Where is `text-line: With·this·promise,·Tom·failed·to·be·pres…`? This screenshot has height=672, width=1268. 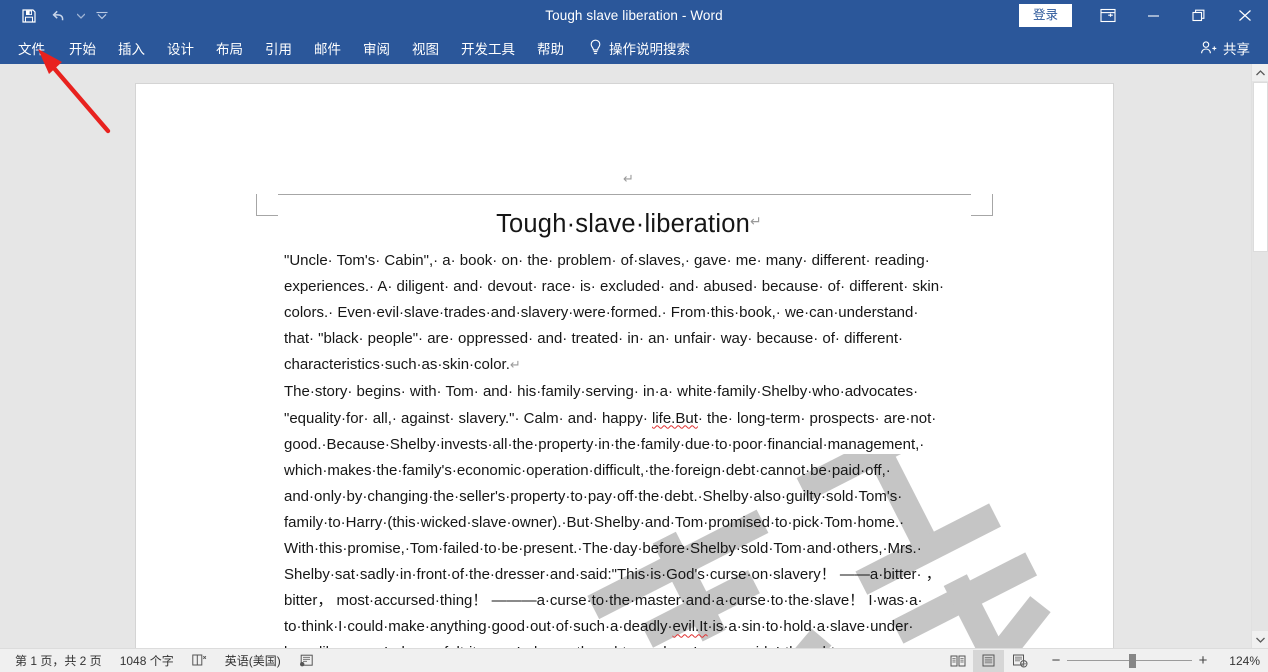
text-line: With·this·promise,·Tom·failed·to·be·pres… is located at coordinates (603, 549).